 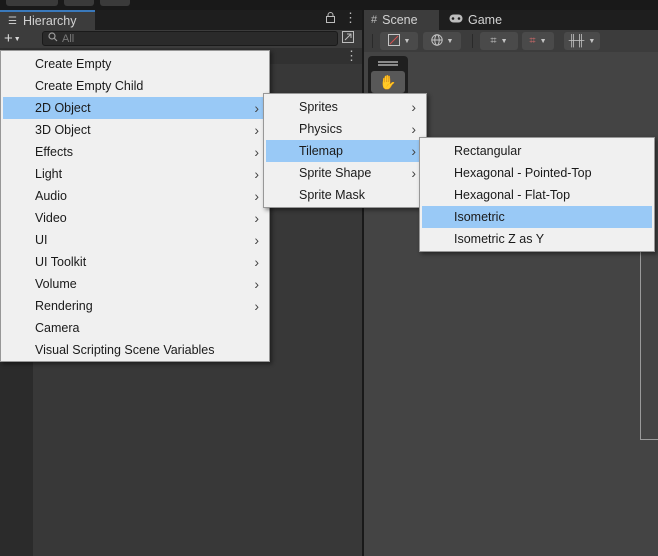 I want to click on menu-item-light: Light ›, so click(x=135, y=174).